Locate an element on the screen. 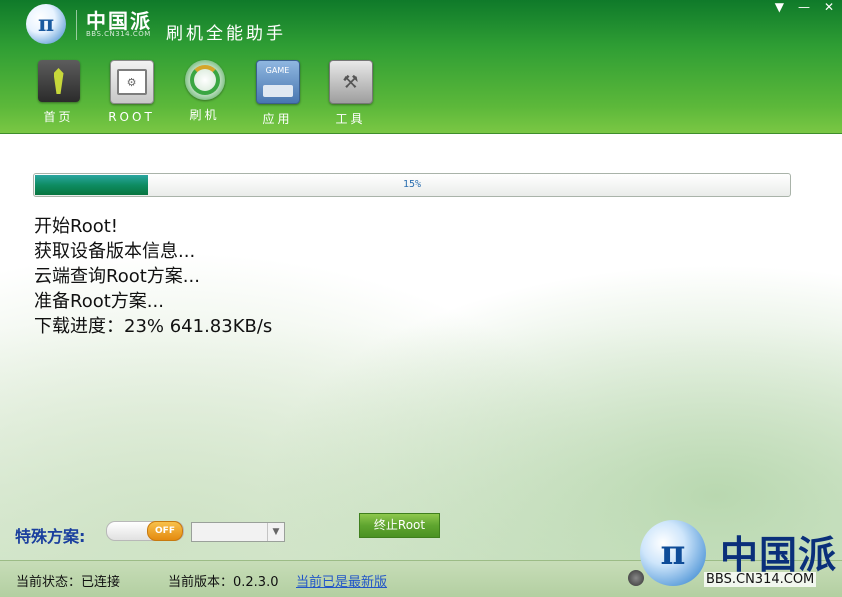 The height and width of the screenshot is (597, 842). root-progress-bar: 15% is located at coordinates (412, 185).